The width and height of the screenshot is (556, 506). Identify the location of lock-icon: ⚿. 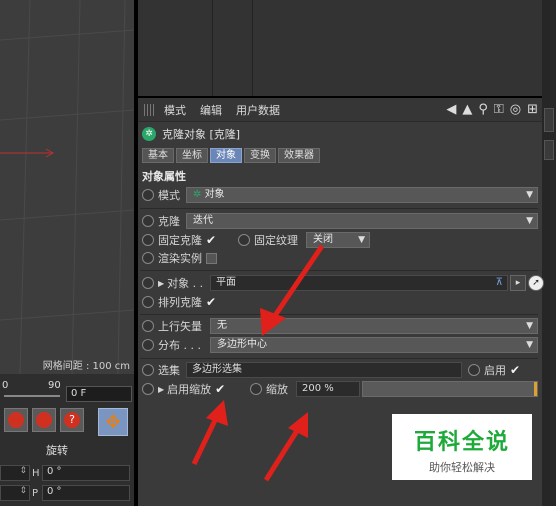
(499, 109).